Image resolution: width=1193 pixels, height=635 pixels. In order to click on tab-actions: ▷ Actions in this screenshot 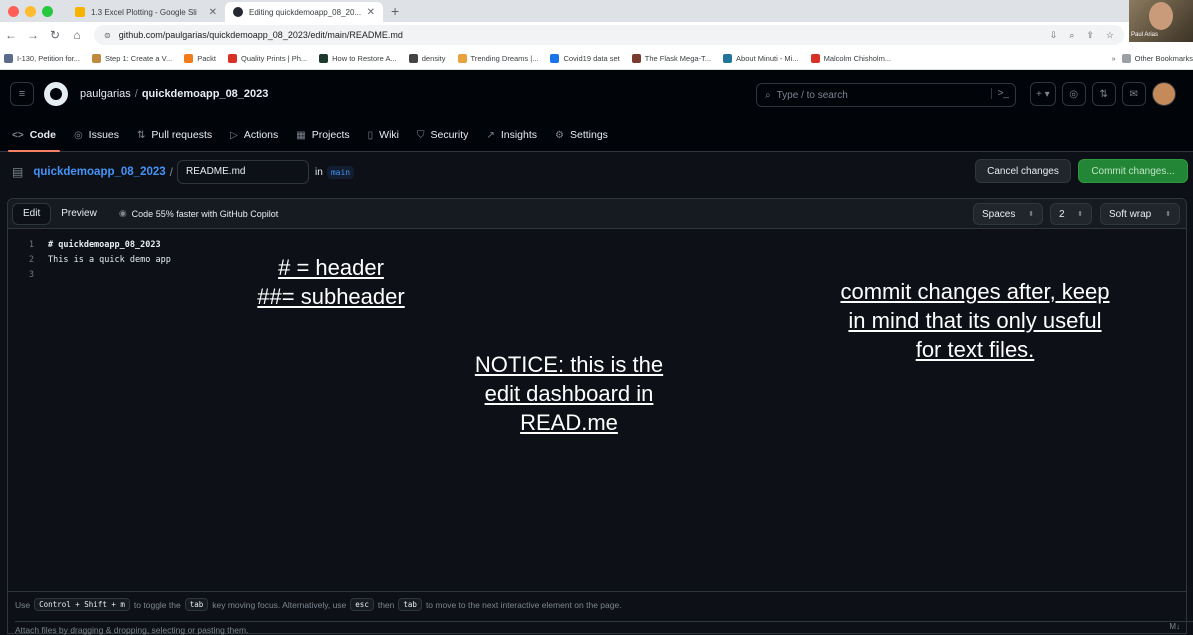, I will do `click(254, 135)`.